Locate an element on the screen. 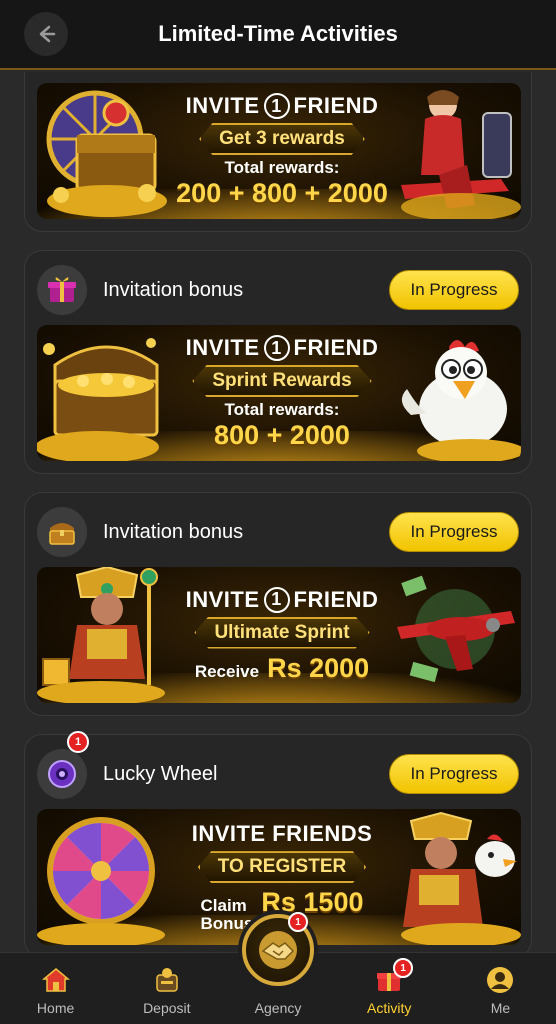 Image resolution: width=556 pixels, height=1024 pixels. claim-label: Claim Bonus is located at coordinates (227, 915).